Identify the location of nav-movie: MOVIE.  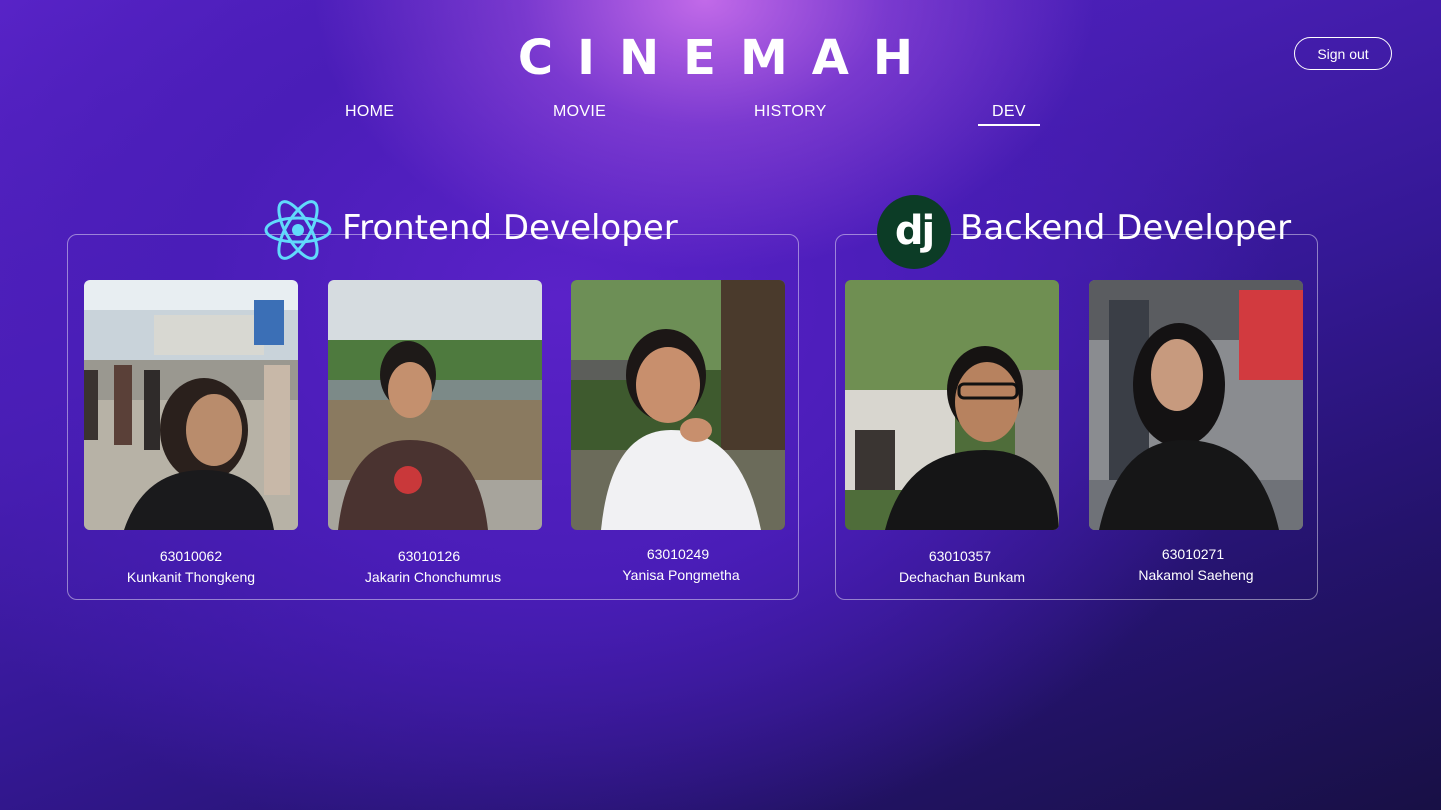
(579, 112).